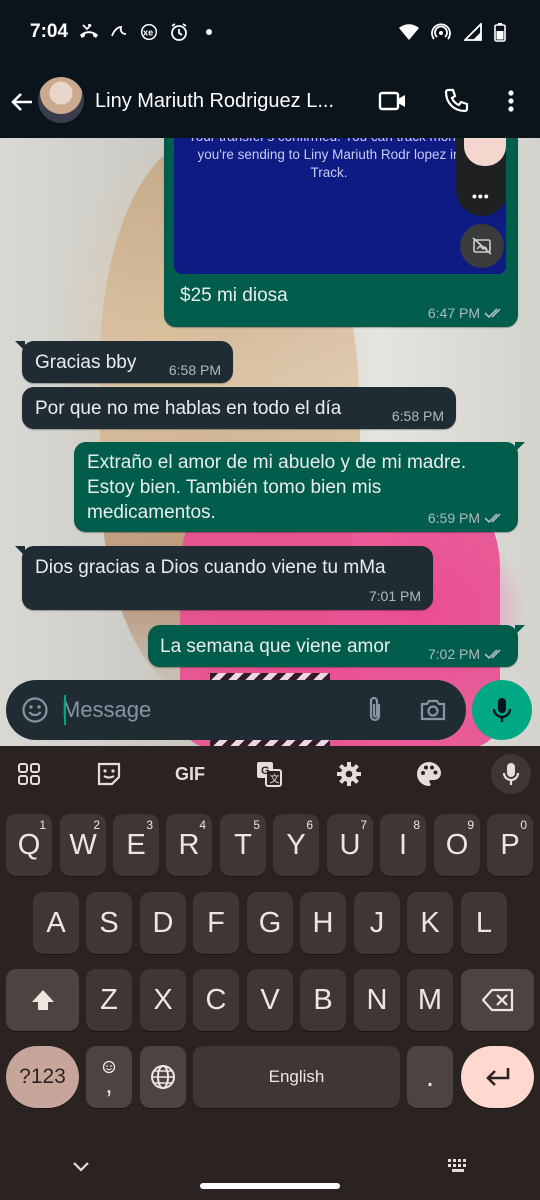 The height and width of the screenshot is (1200, 540). I want to click on key-t: T5, so click(243, 845).